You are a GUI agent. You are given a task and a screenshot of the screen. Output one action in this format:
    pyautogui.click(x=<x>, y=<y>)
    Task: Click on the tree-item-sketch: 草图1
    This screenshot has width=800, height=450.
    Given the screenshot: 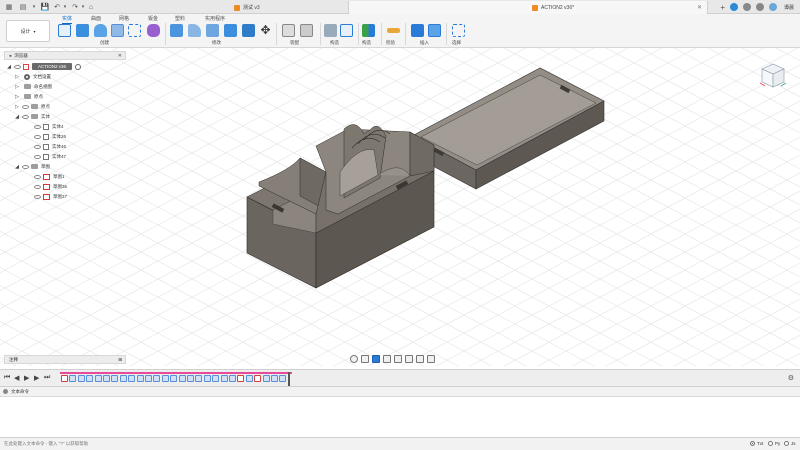 What is the action you would take?
    pyautogui.click(x=48, y=176)
    